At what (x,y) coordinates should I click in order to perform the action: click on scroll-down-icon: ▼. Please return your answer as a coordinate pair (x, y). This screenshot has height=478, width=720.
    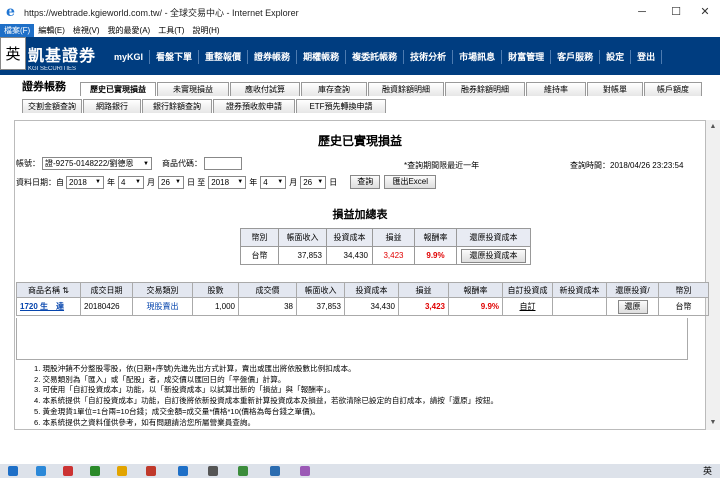
    Looking at the image, I should click on (713, 423).